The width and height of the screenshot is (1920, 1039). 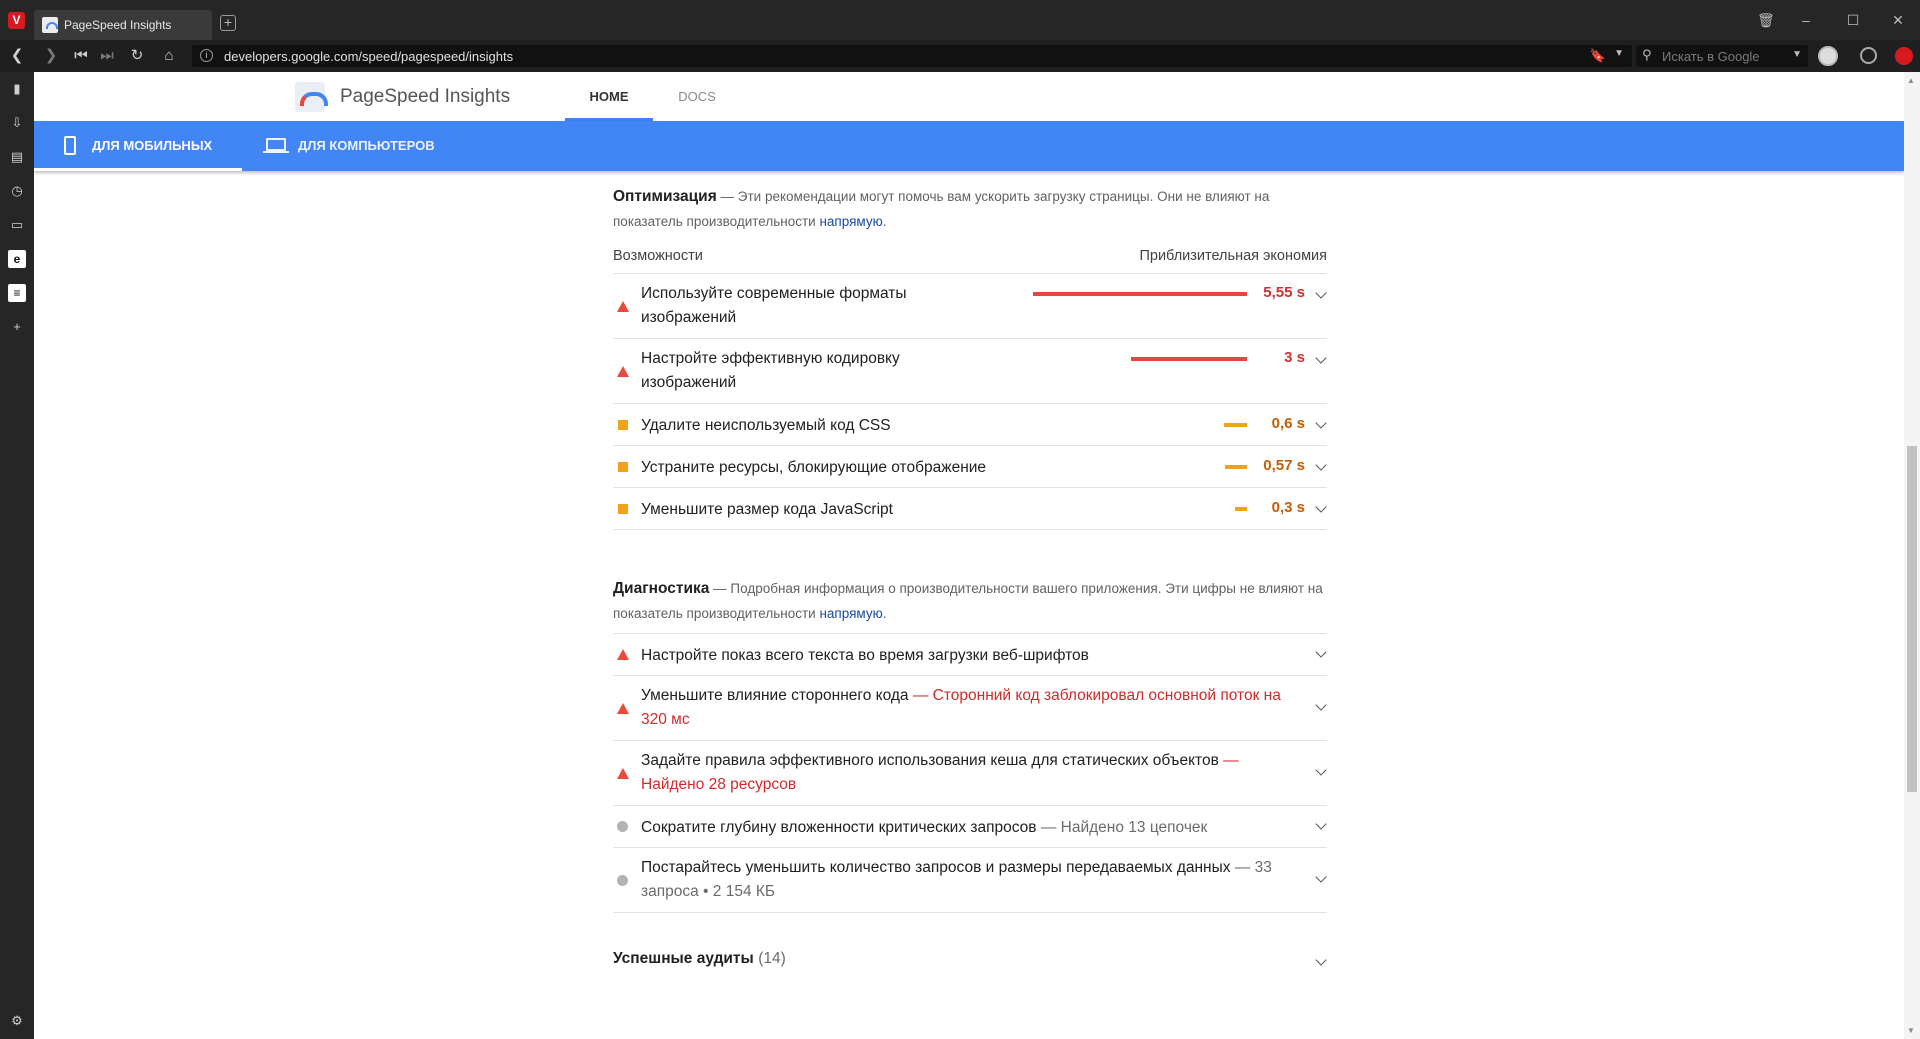 What do you see at coordinates (1806, 20) in the screenshot?
I see `minimize-button: –` at bounding box center [1806, 20].